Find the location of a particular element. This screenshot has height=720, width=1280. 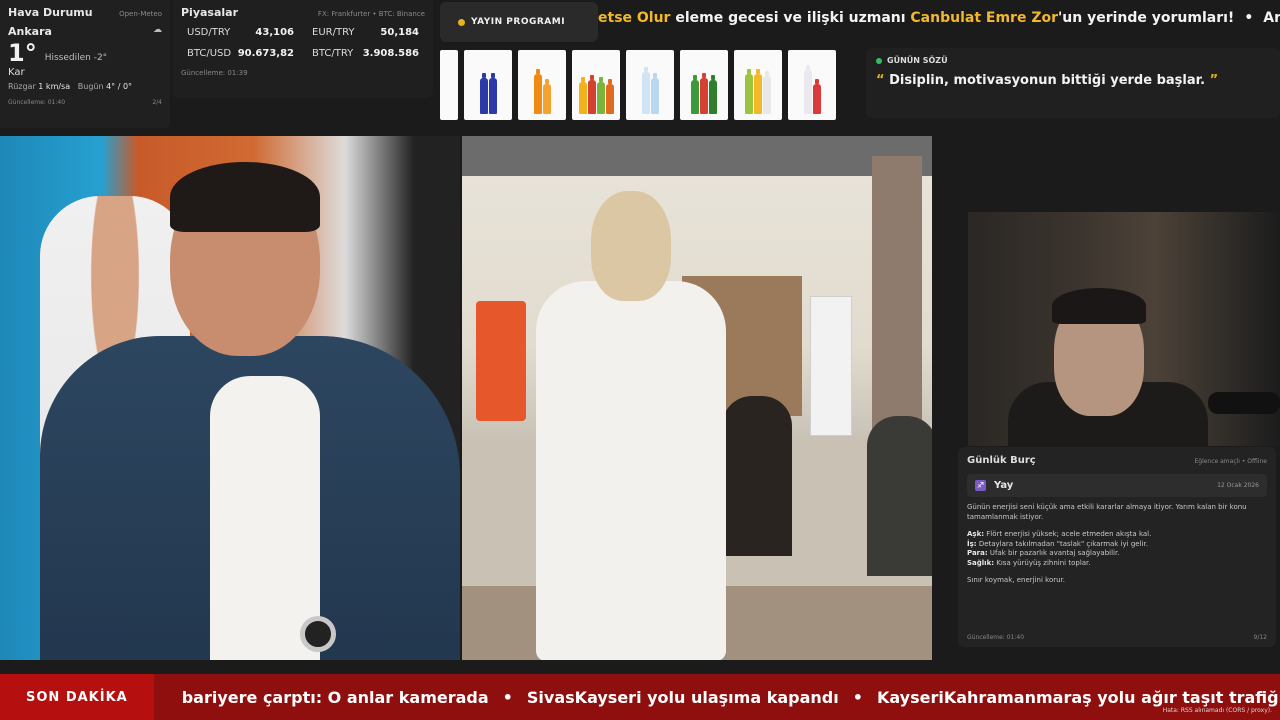

horoscope-health: Sağlık: Kısa yürüyüş zihnini toplar. is located at coordinates (1117, 564).